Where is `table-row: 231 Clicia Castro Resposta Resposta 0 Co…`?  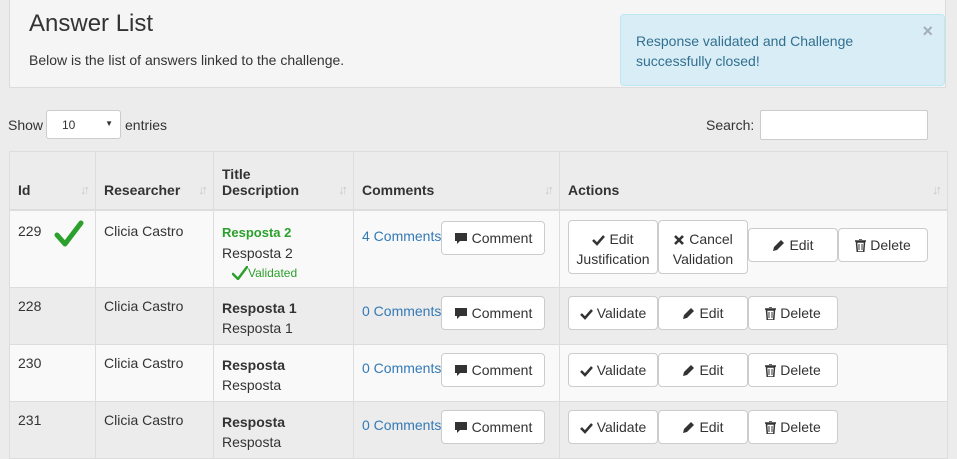
table-row: 231 Clicia Castro Resposta Resposta 0 Co… is located at coordinates (478, 430).